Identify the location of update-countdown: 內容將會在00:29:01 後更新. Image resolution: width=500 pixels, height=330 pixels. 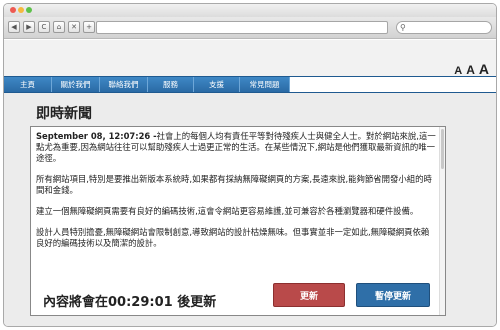
(130, 302).